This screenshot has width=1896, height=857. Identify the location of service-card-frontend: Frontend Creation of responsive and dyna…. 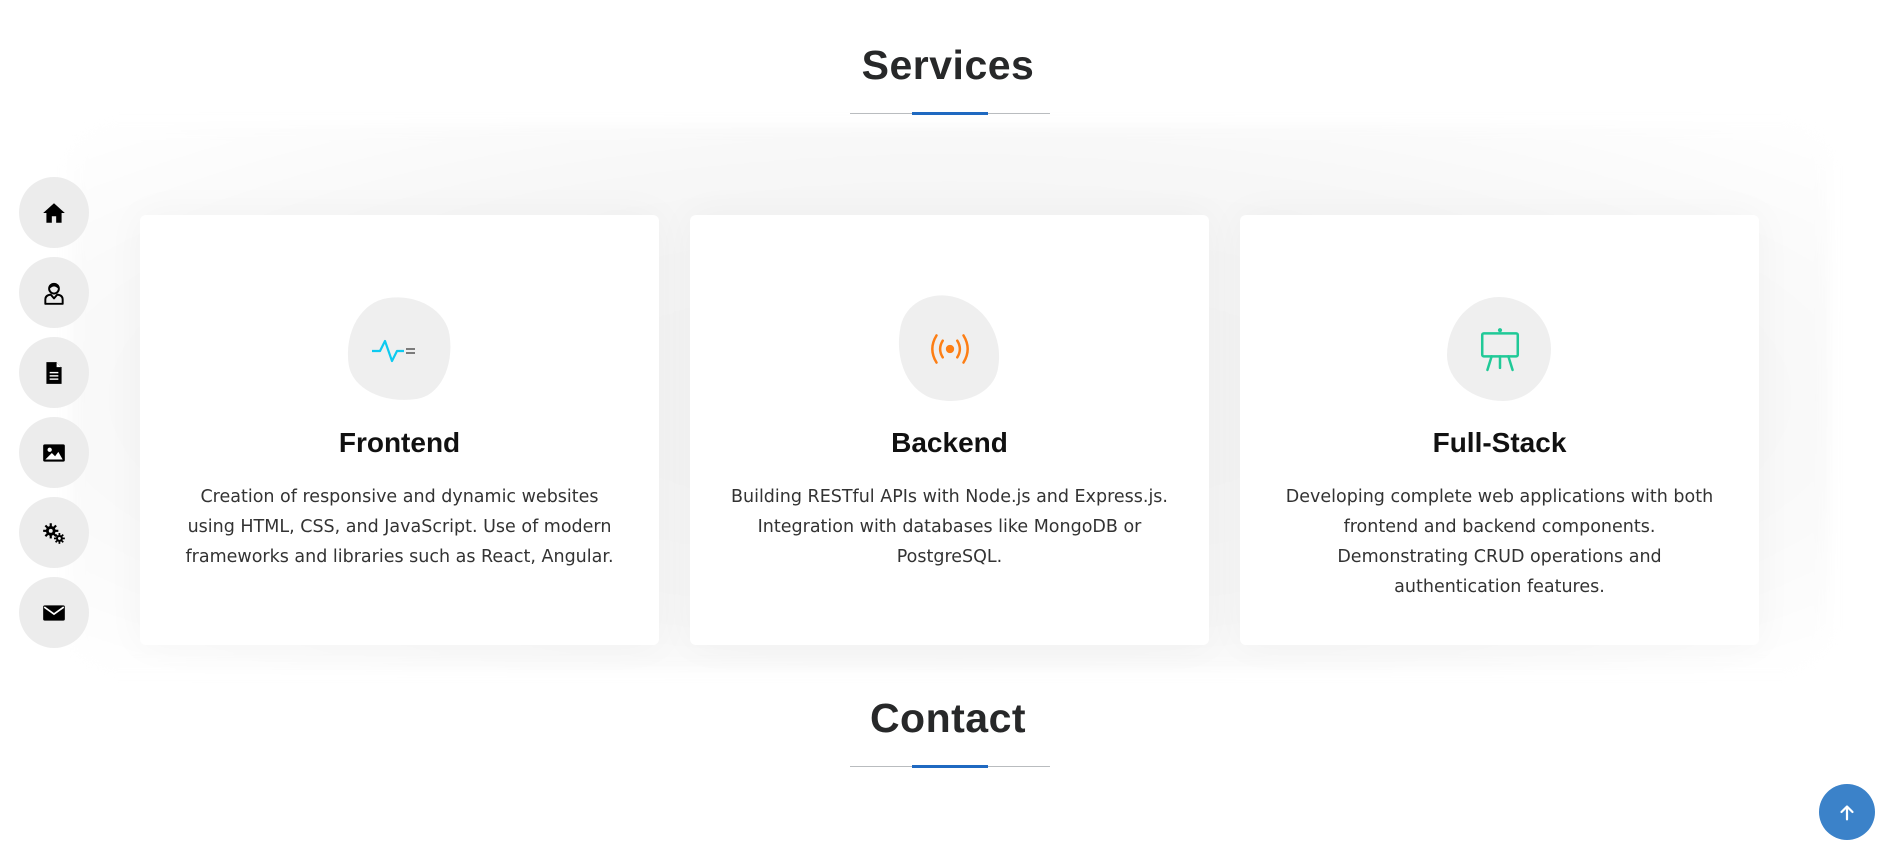
(399, 430).